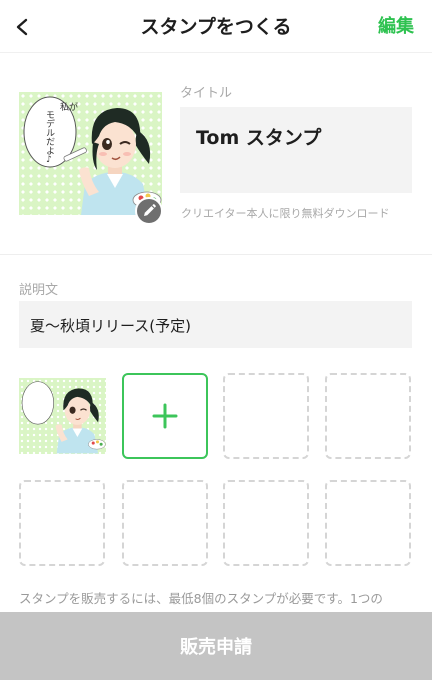 The width and height of the screenshot is (432, 680). Describe the element at coordinates (49, 137) in the screenshot. I see `speech-bubble-line2: モデルだよ♪` at that location.